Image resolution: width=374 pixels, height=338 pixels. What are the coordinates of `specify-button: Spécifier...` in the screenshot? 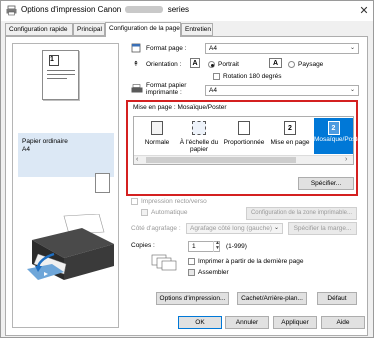 It's located at (326, 183).